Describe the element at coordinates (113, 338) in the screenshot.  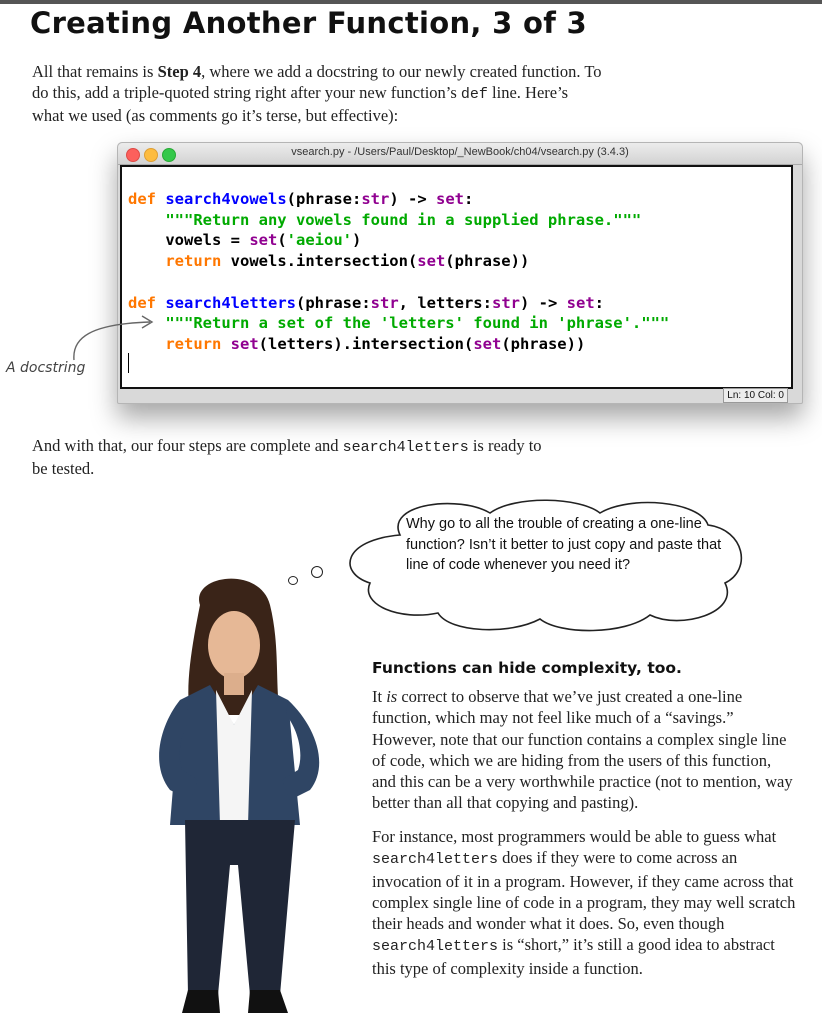
I see `docstring-arrow-icon` at that location.